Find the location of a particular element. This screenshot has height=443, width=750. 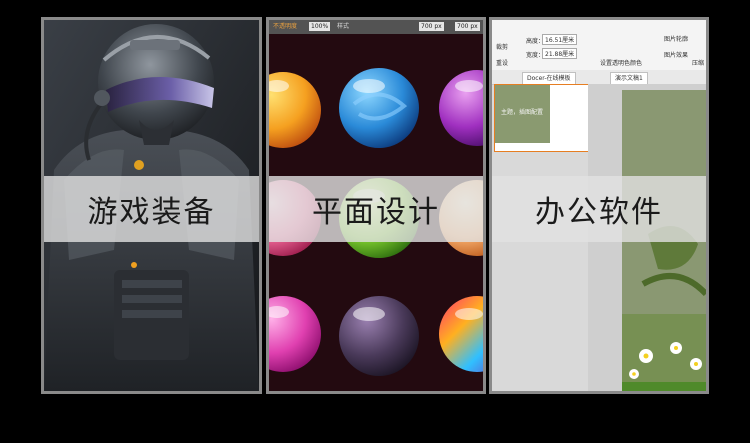

opacity-field: 100% is located at coordinates (320, 26).